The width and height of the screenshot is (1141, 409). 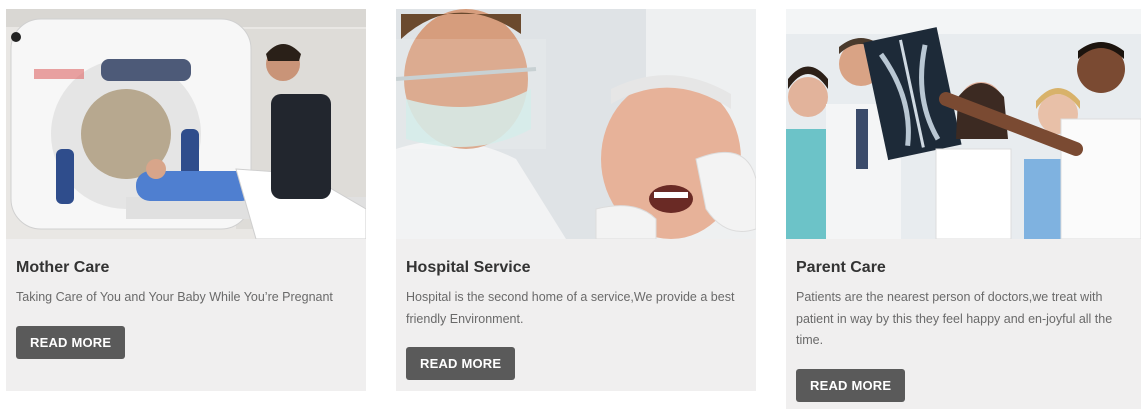 I want to click on card-title: Mother Care, so click(x=63, y=267).